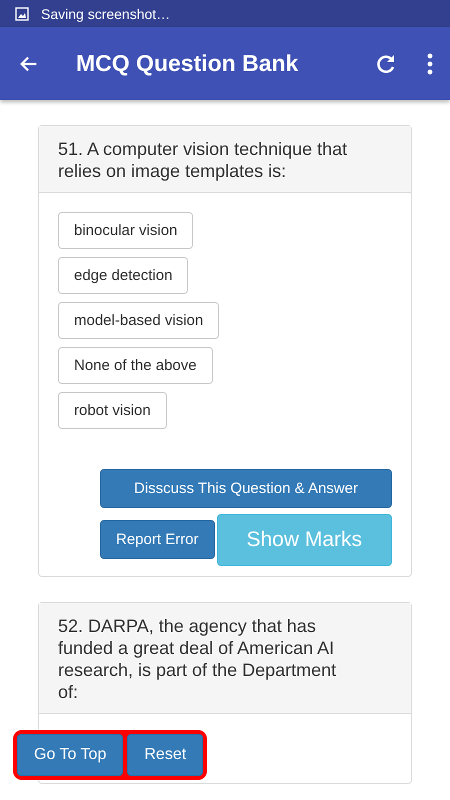 Image resolution: width=450 pixels, height=800 pixels. What do you see at coordinates (157, 539) in the screenshot?
I see `report-error-button: Report Error` at bounding box center [157, 539].